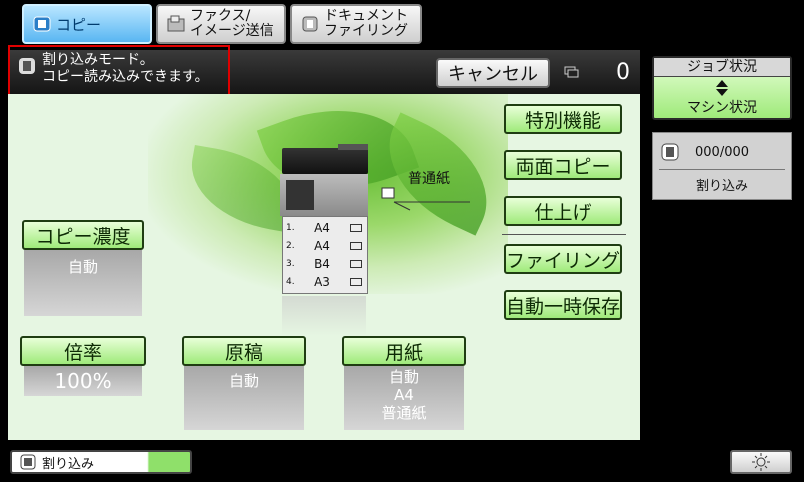 The width and height of the screenshot is (804, 482). Describe the element at coordinates (322, 264) in the screenshot. I see `tray-3-size: B4` at that location.